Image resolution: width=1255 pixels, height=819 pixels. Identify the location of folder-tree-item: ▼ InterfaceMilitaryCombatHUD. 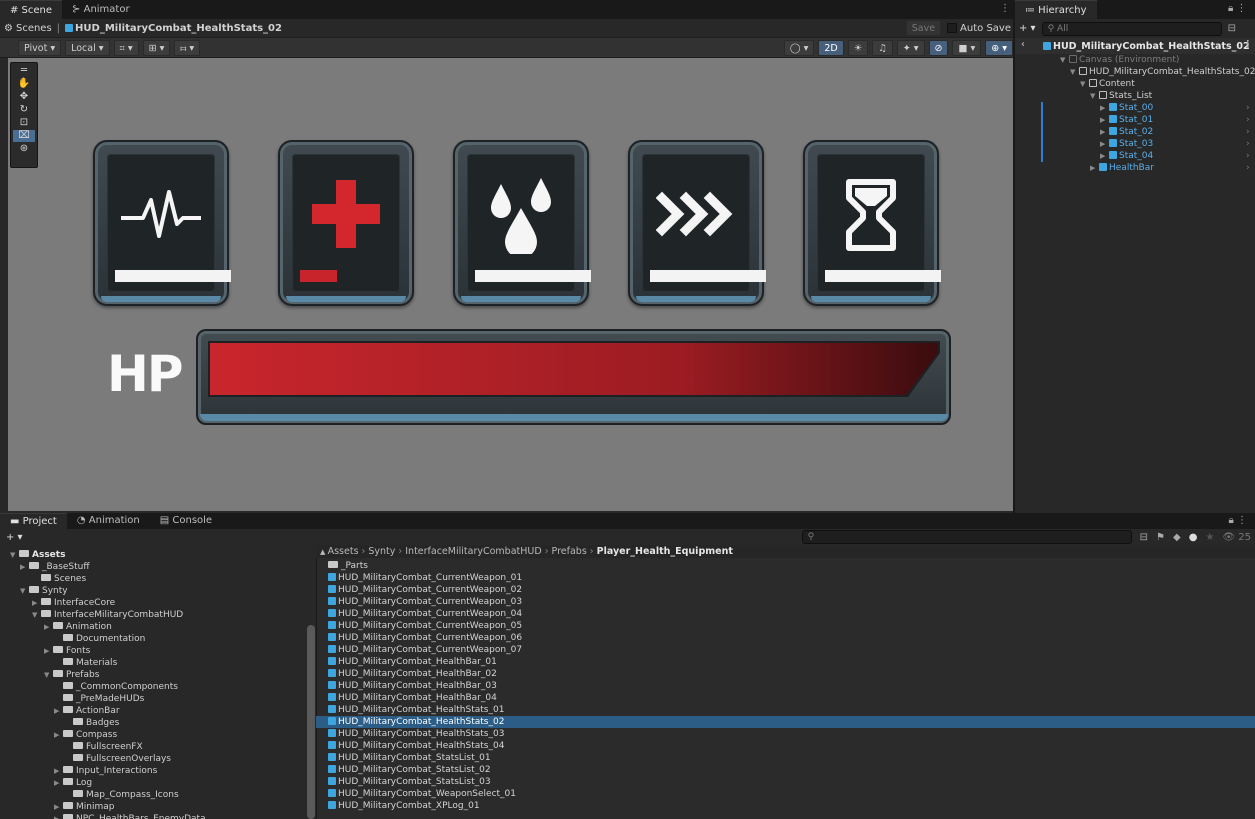
(107, 615).